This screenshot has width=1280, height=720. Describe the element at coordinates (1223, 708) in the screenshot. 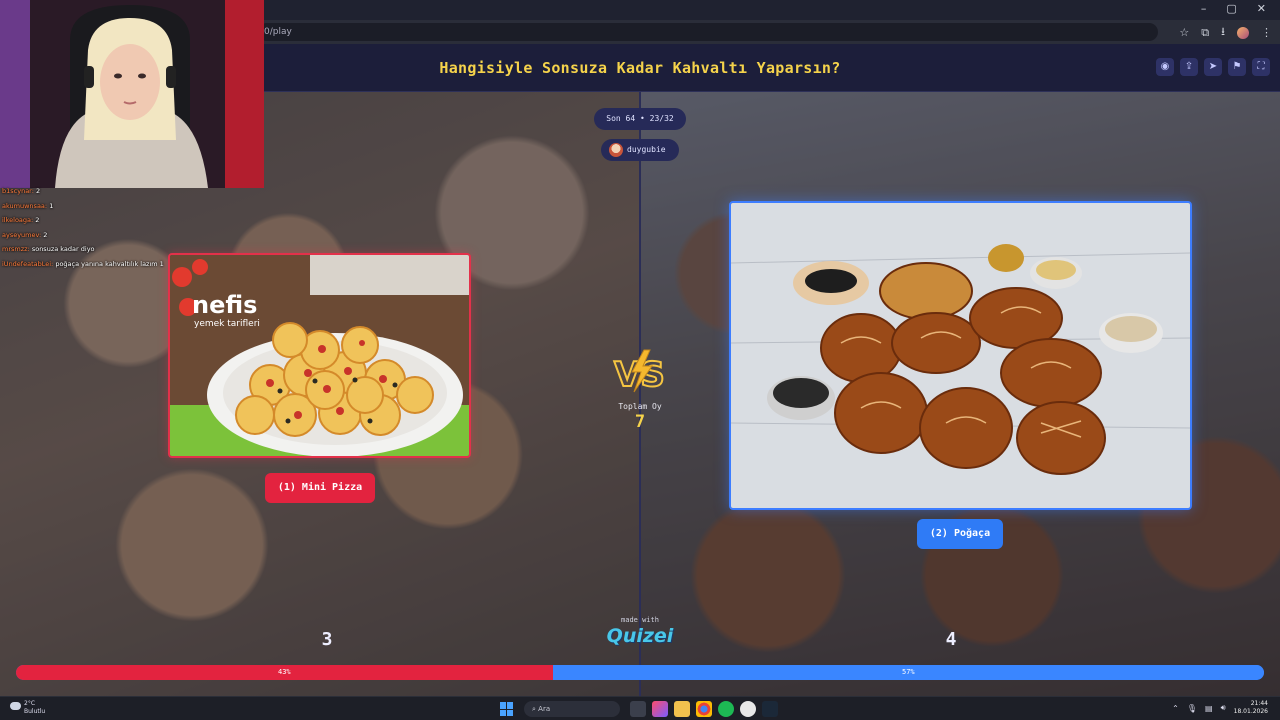

I see `volume-icon: 🔊︎` at that location.